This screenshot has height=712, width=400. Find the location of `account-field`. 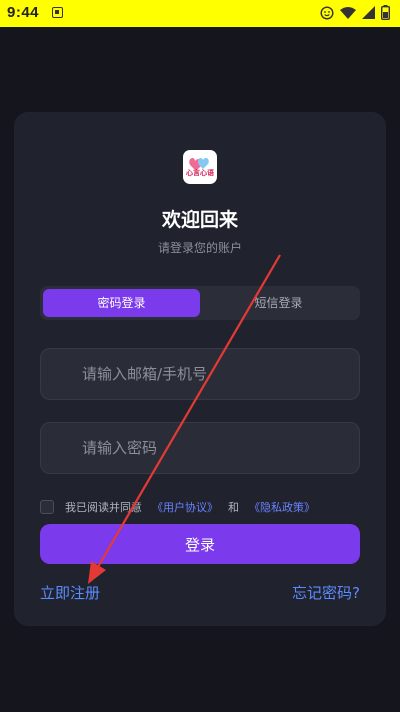

account-field is located at coordinates (200, 374).